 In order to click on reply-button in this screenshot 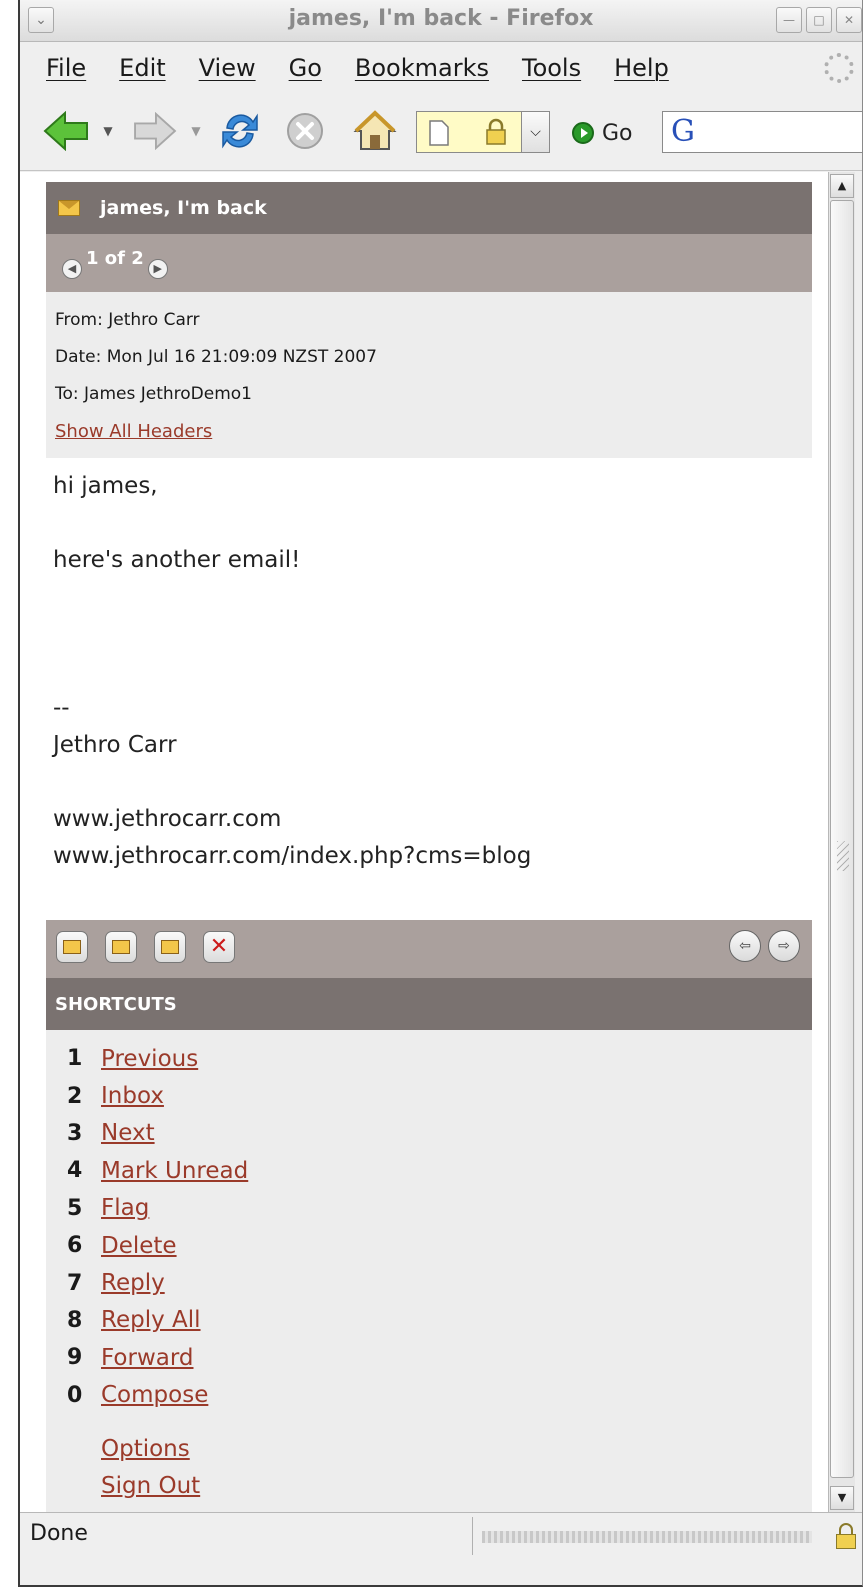, I will do `click(72, 947)`.